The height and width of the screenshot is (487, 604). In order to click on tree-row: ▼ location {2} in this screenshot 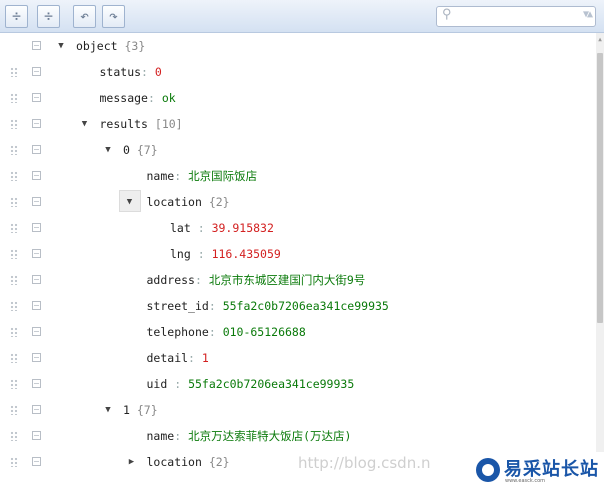, I will do `click(298, 202)`.